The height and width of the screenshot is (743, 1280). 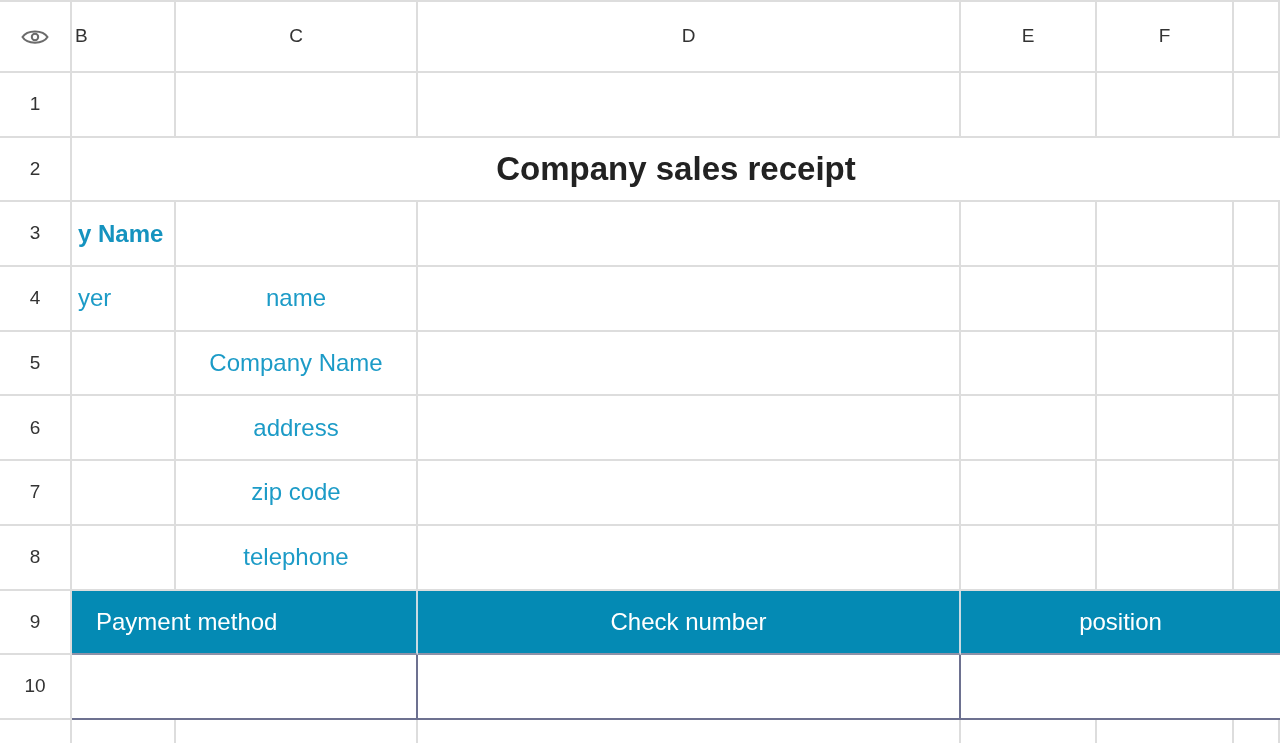 I want to click on field-label: telephone, so click(x=296, y=557).